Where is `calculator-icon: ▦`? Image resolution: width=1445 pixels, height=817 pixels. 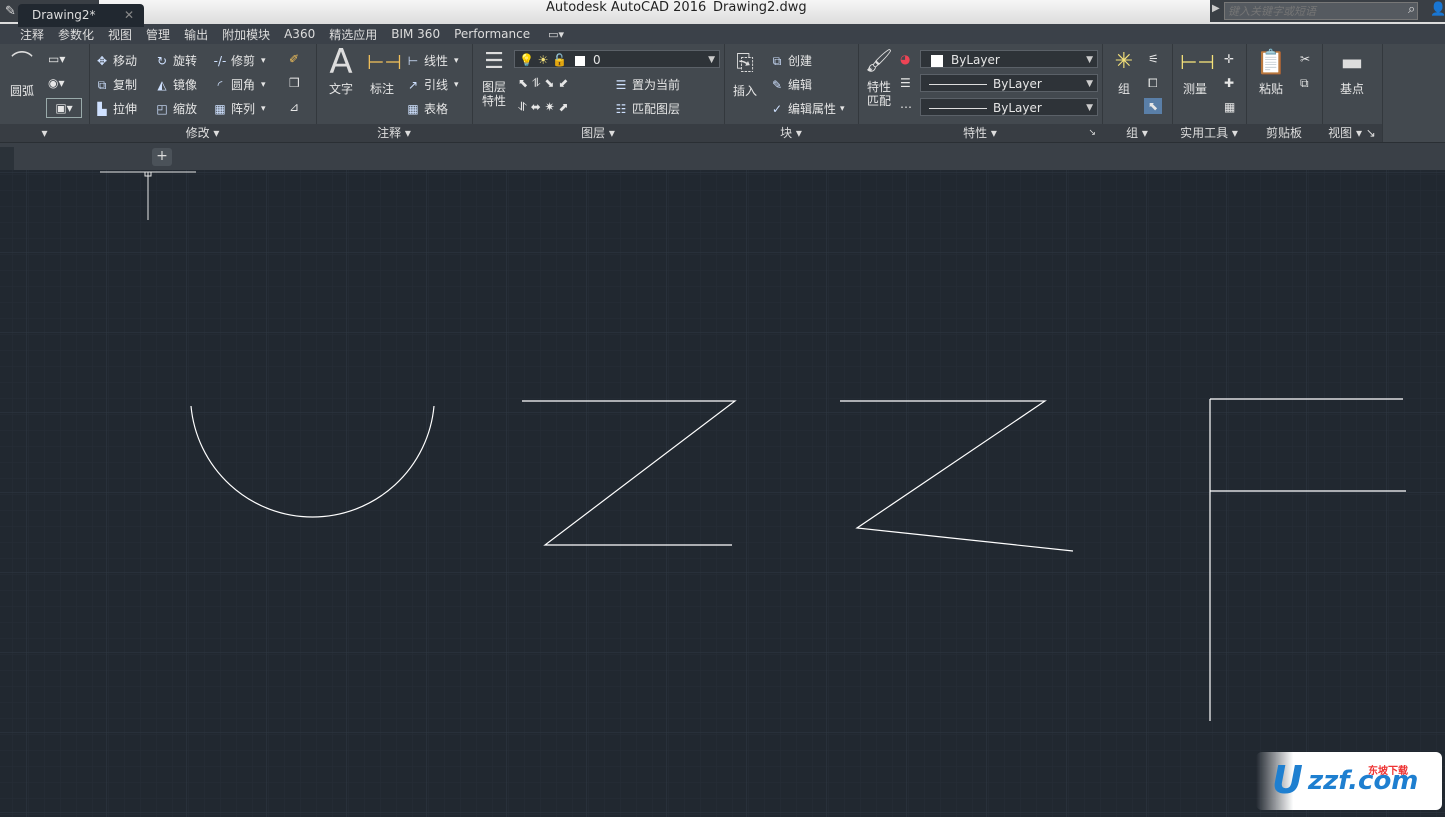 calculator-icon: ▦ is located at coordinates (1229, 107).